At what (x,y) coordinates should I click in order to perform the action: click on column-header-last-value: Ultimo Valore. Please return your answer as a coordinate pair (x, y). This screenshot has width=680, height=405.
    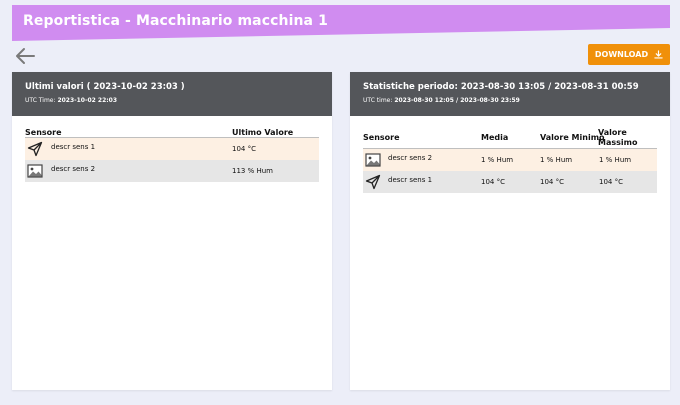
    Looking at the image, I should click on (263, 132).